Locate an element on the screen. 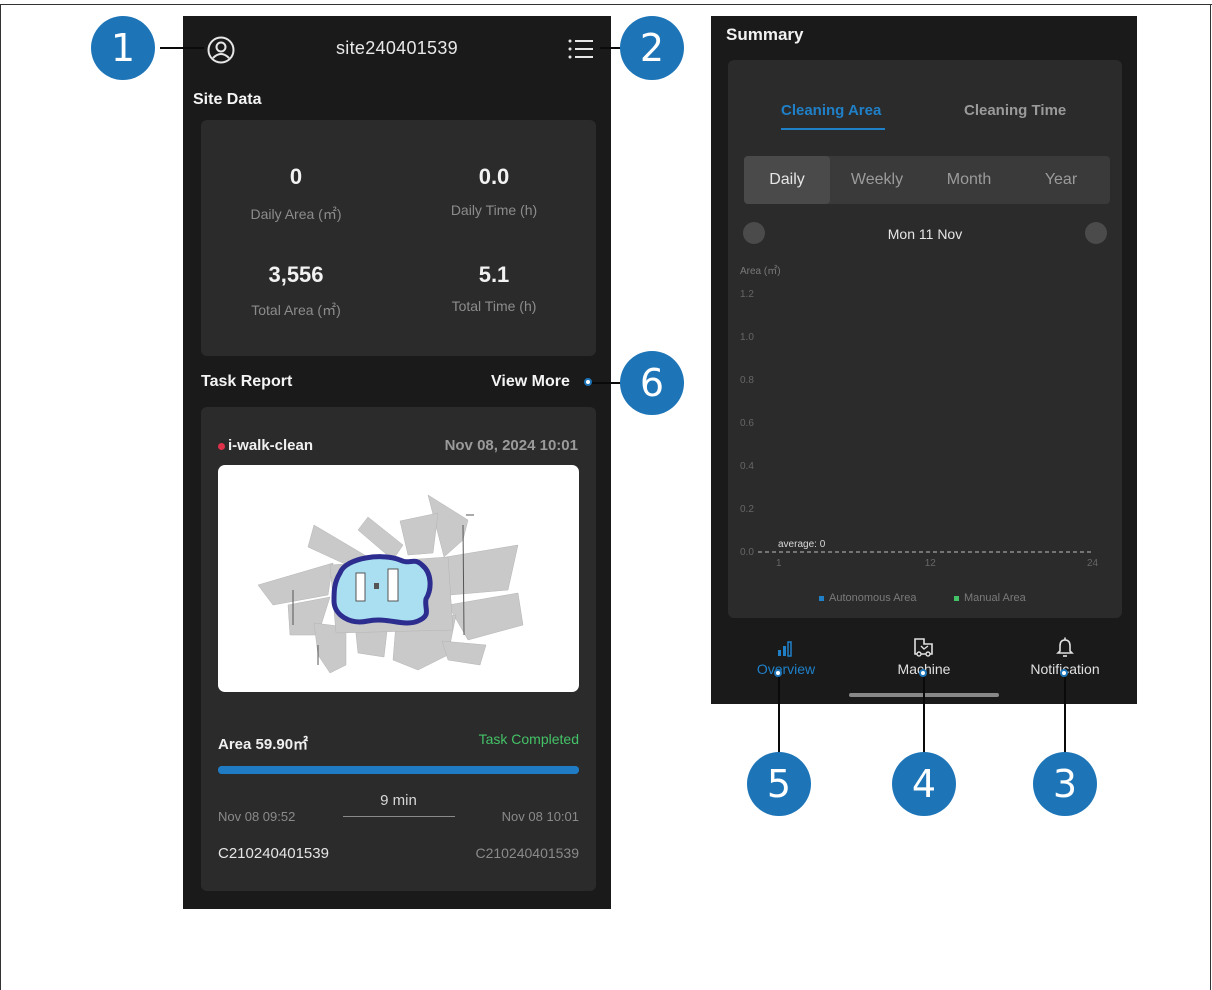 This screenshot has width=1212, height=990. task-report-title: Task Report is located at coordinates (247, 381).